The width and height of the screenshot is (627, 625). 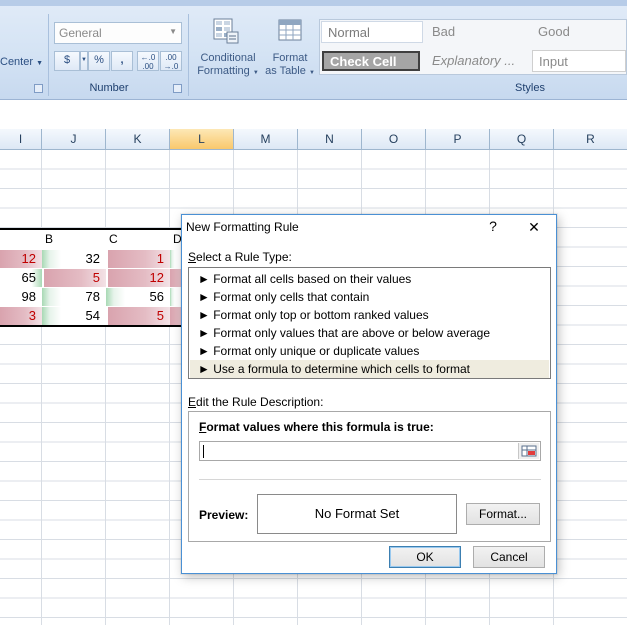 I want to click on table-cell: 3, so click(x=21, y=316).